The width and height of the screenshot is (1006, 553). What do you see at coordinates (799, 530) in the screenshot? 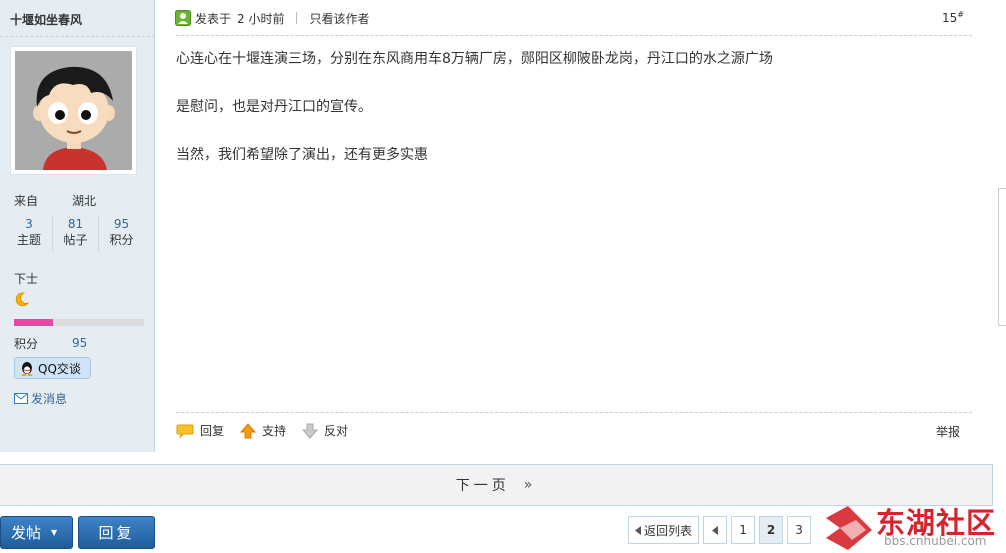
I see `page-3-button: 3` at bounding box center [799, 530].